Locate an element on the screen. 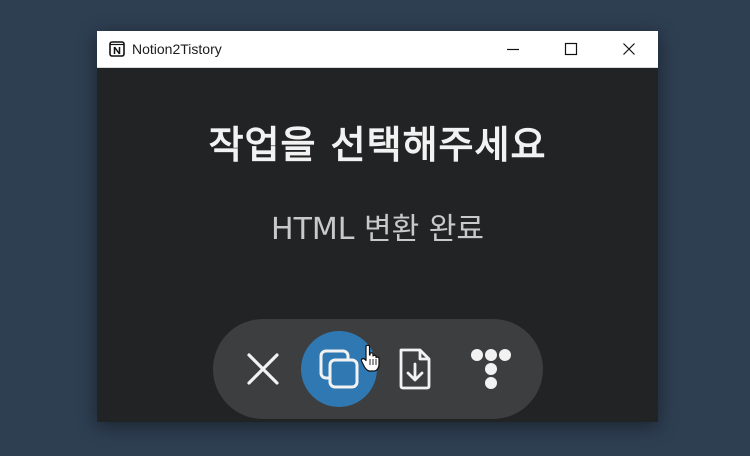 This screenshot has height=456, width=750. x-icon is located at coordinates (263, 369).